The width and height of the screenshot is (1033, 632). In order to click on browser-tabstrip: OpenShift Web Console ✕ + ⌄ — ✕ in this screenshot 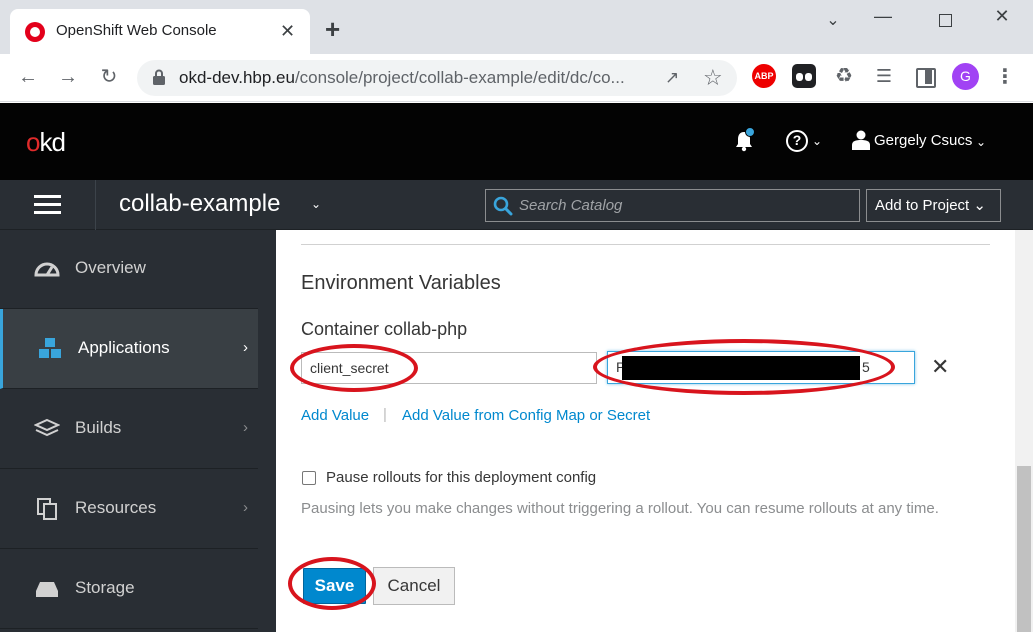, I will do `click(516, 27)`.